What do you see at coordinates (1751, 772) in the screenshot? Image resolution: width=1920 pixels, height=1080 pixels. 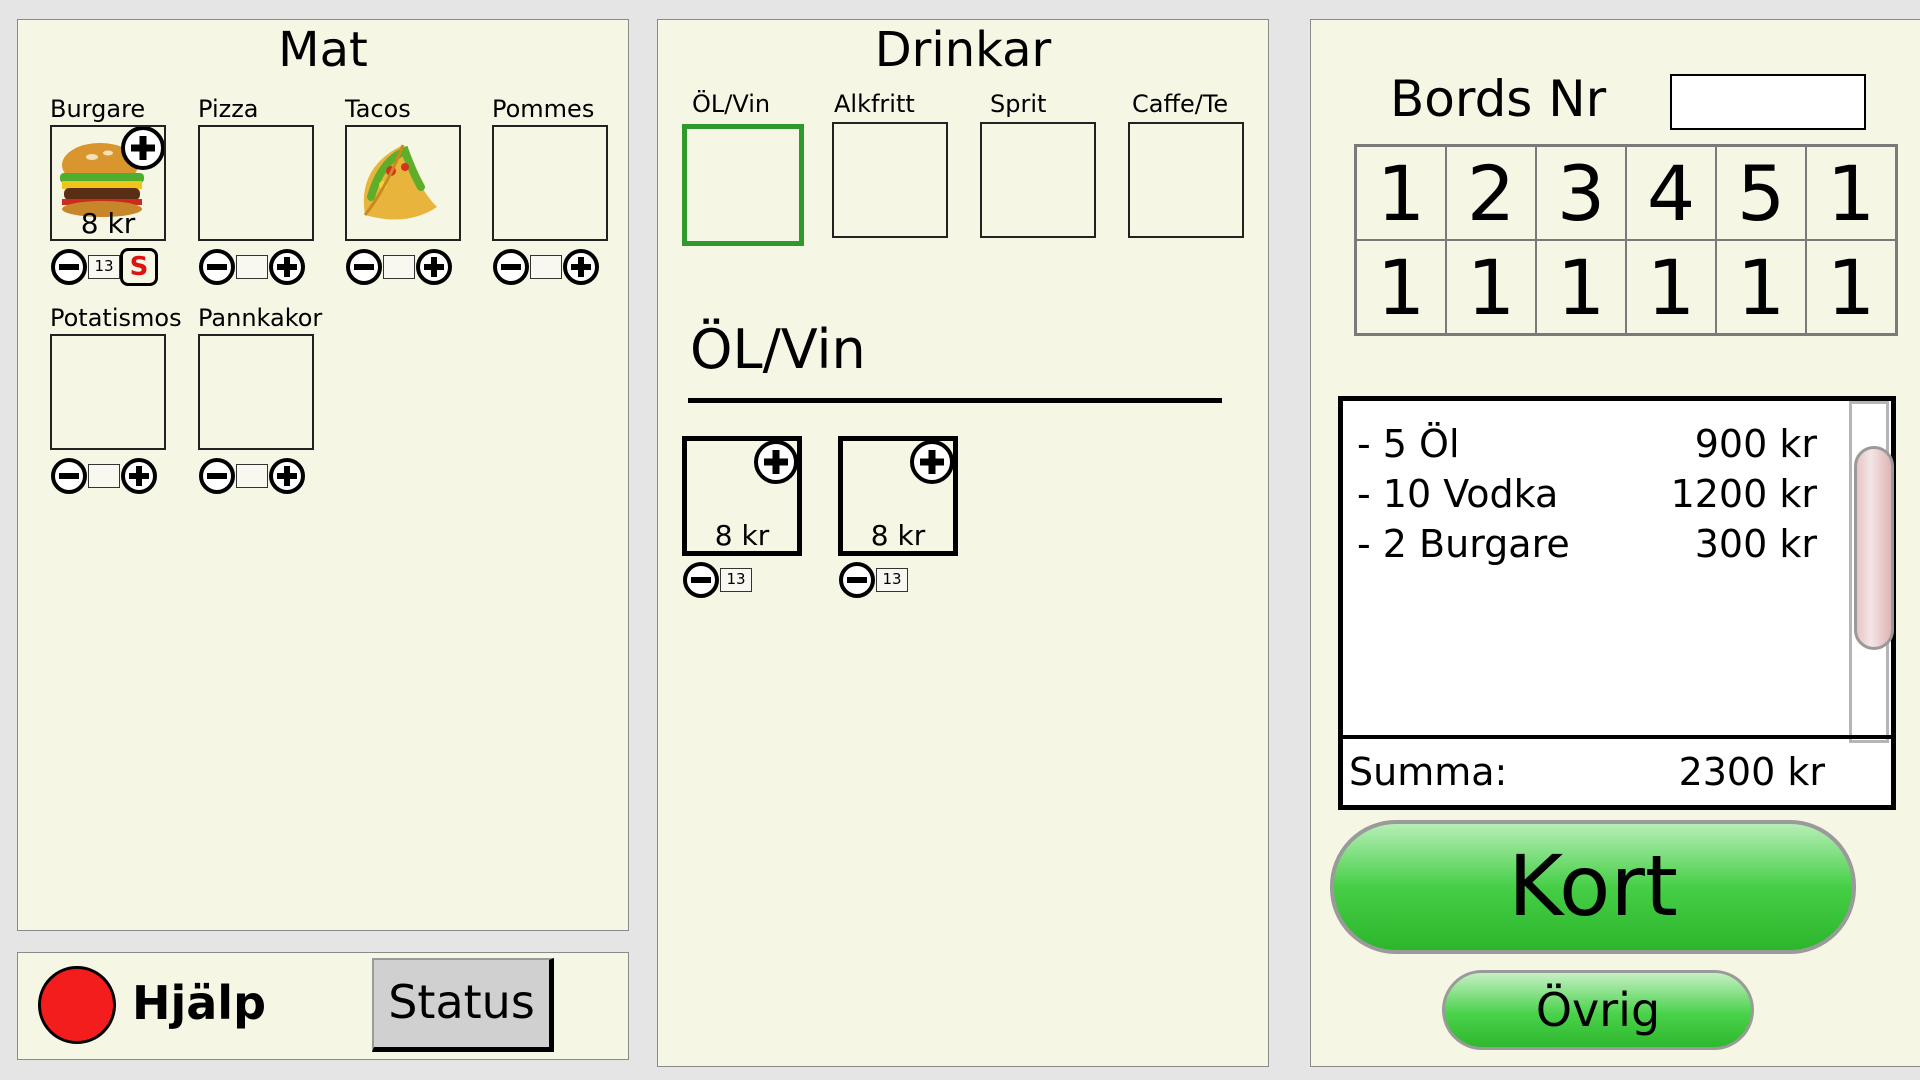 I see `total-value: 2300 kr` at bounding box center [1751, 772].